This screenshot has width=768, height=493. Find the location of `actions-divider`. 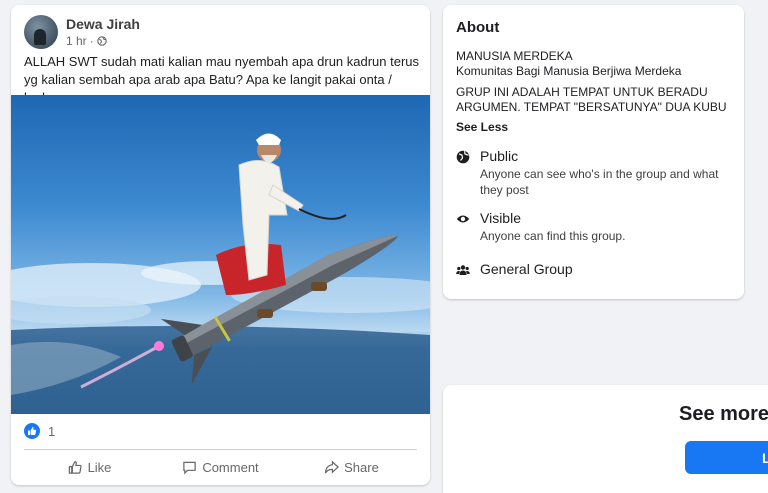

actions-divider is located at coordinates (220, 449).